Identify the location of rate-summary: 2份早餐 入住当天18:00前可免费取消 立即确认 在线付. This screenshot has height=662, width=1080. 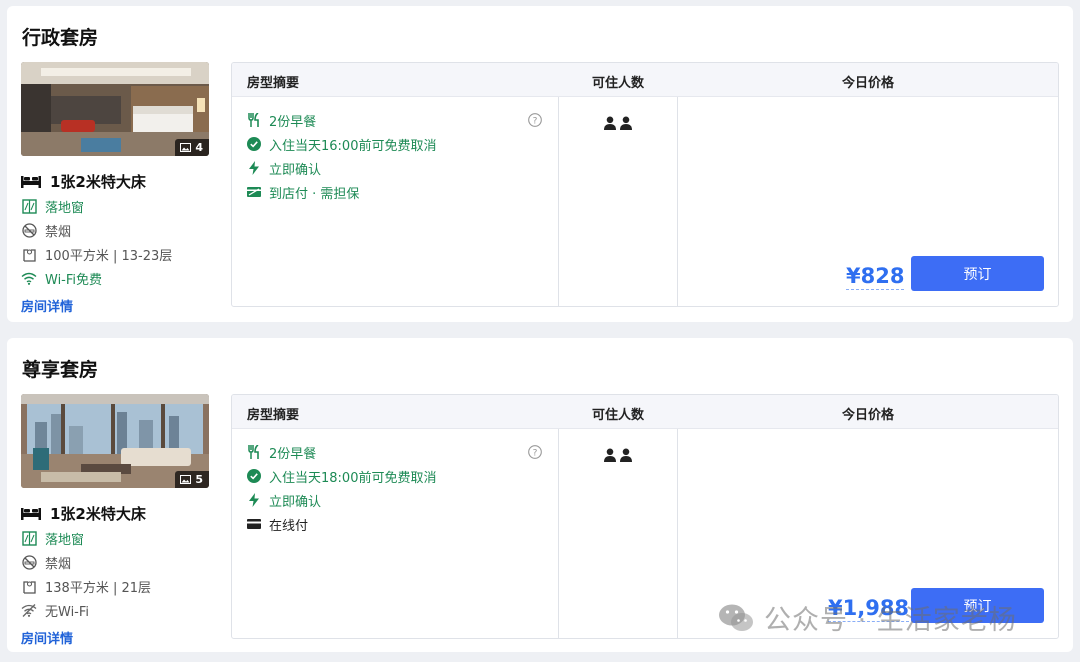
(397, 488).